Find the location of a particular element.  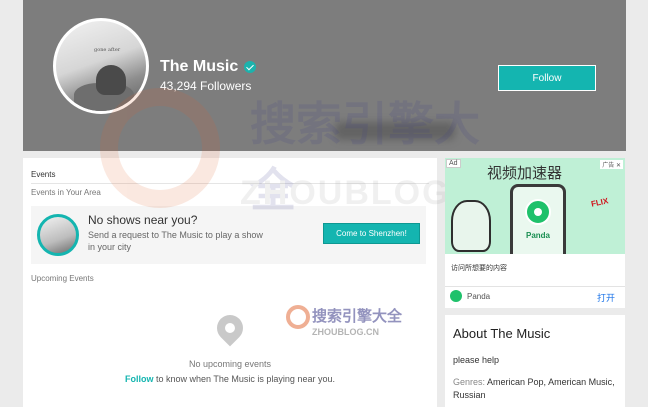

ad-label: Ad is located at coordinates (453, 163).